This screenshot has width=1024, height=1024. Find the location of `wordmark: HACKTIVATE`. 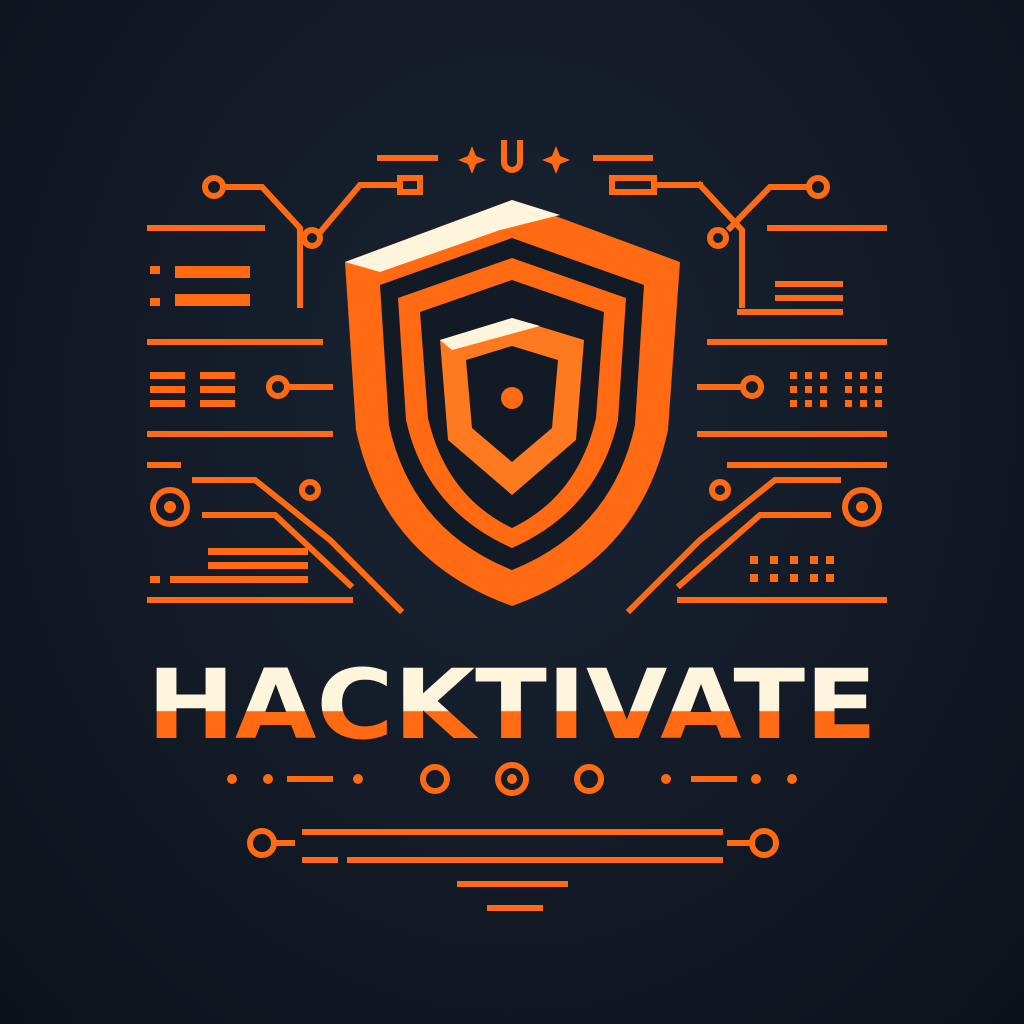

wordmark: HACKTIVATE is located at coordinates (512, 705).